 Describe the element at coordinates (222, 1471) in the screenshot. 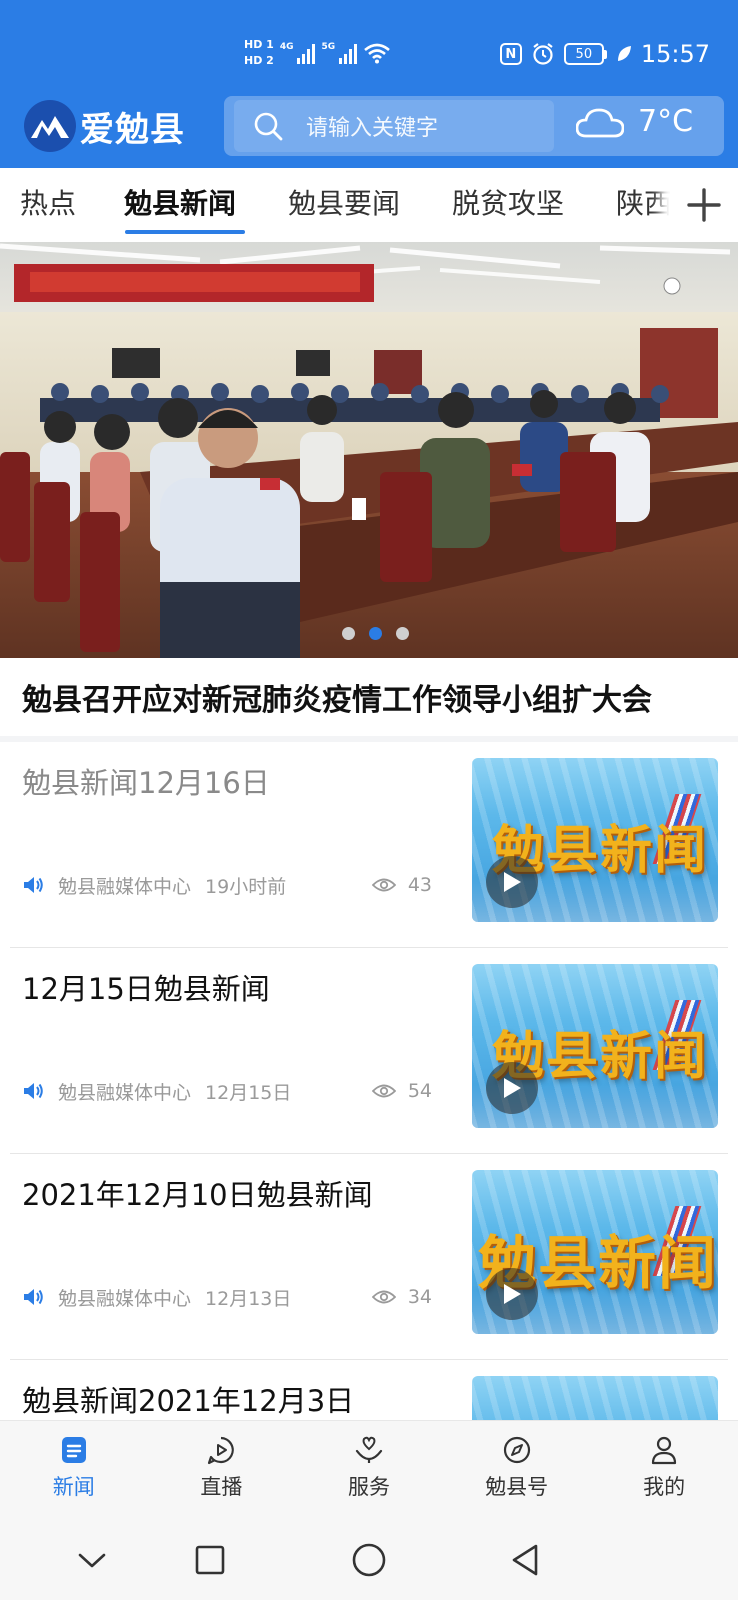

I see `nav-live: 直播` at that location.